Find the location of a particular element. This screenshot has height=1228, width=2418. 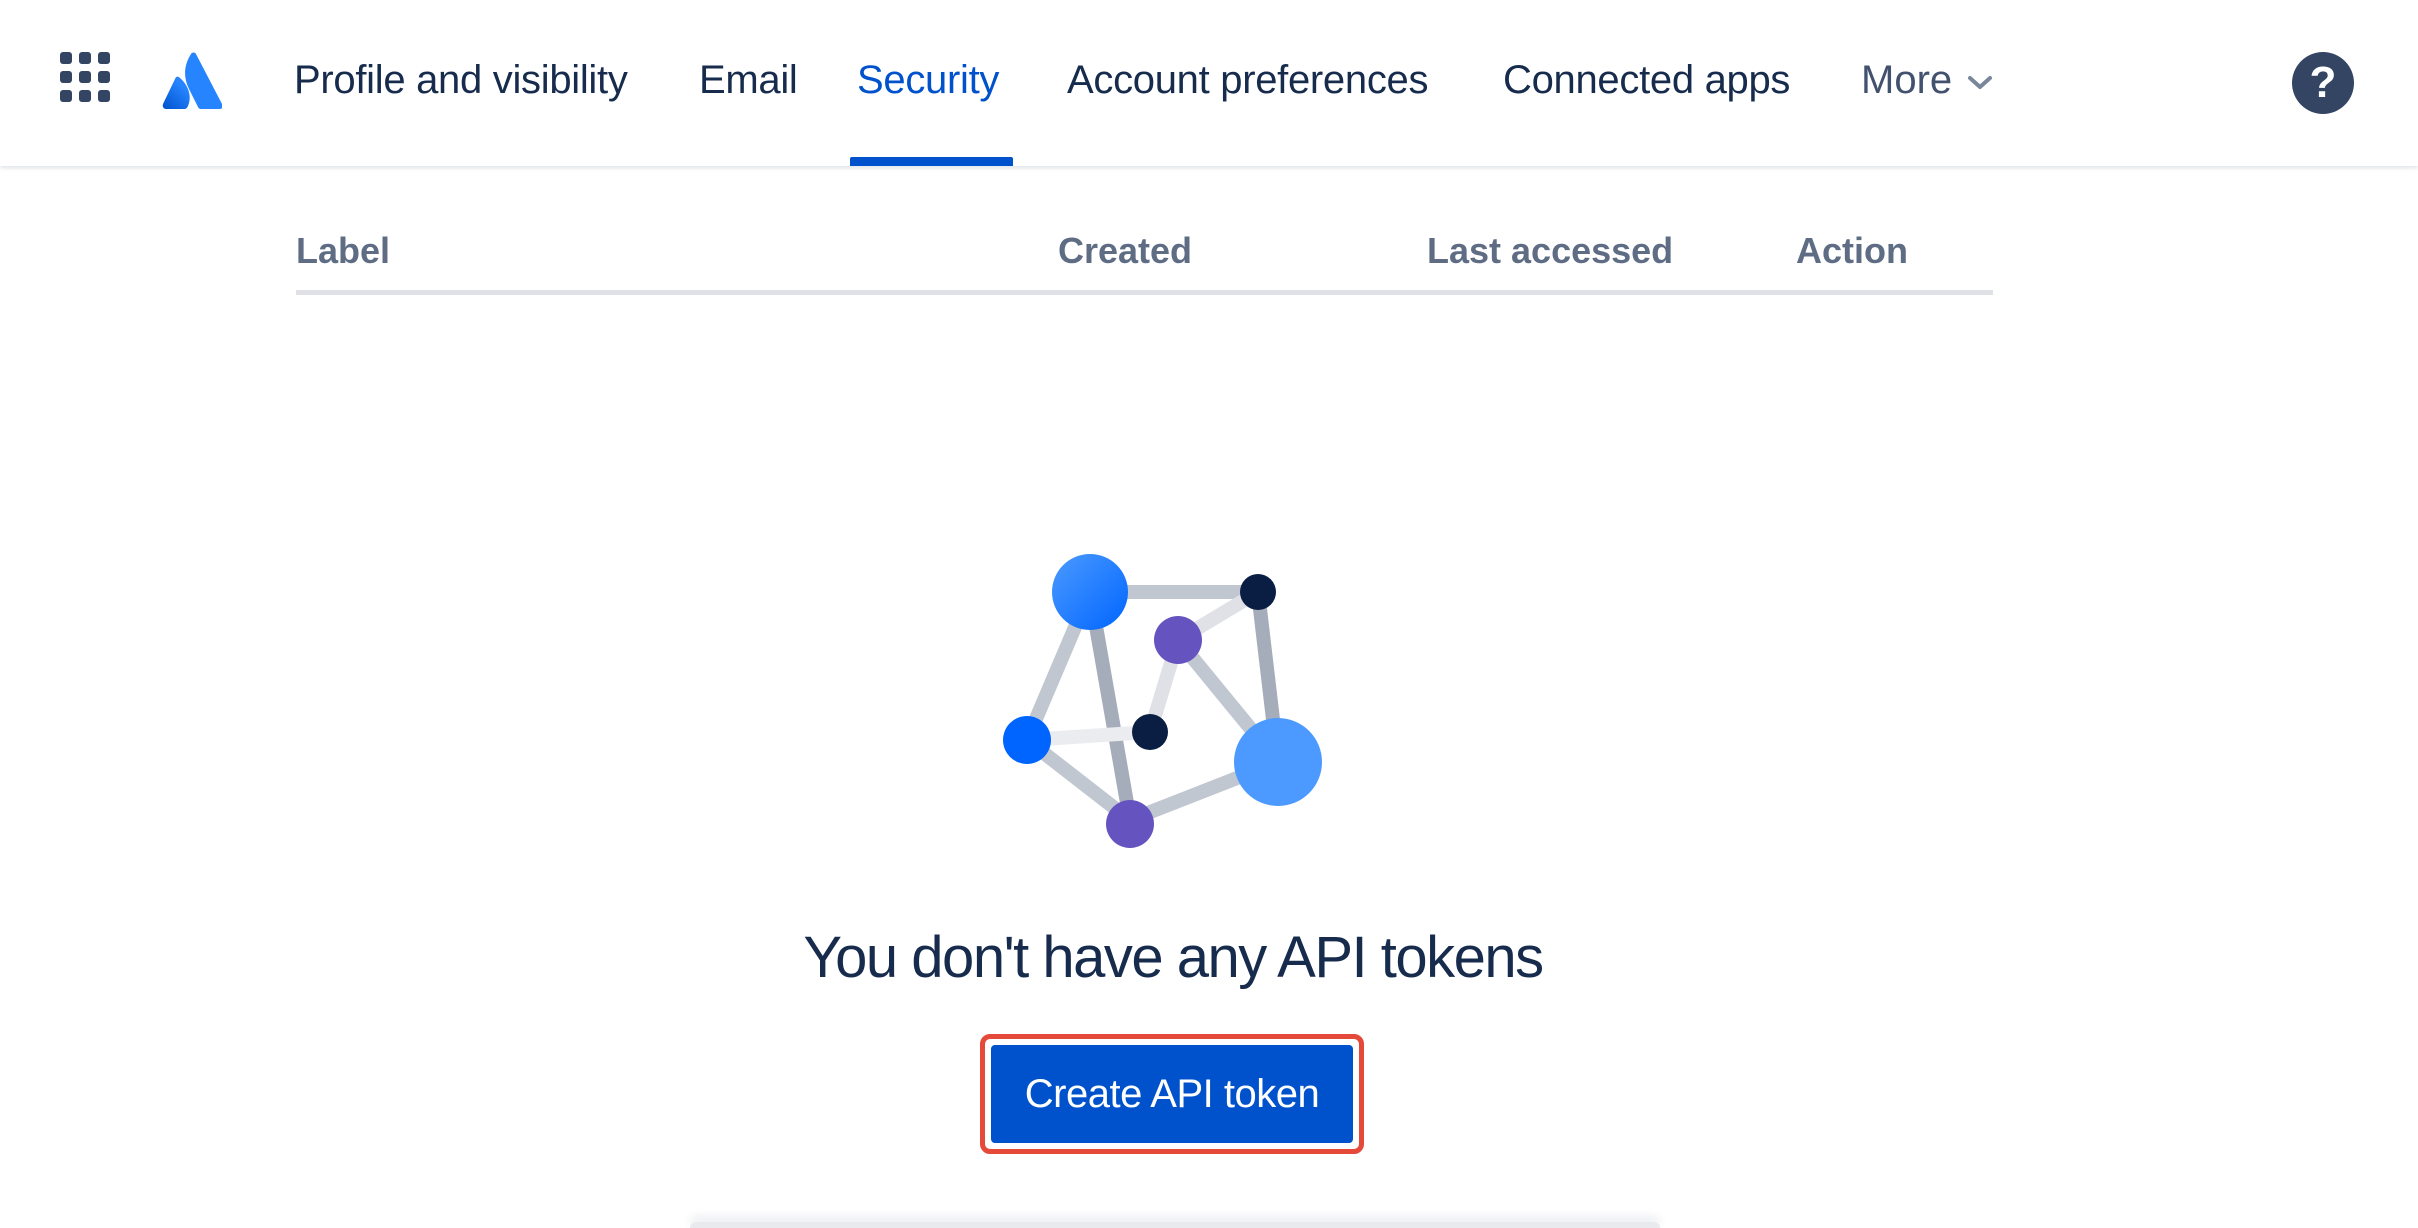

column-header-created: Created is located at coordinates (1125, 250).